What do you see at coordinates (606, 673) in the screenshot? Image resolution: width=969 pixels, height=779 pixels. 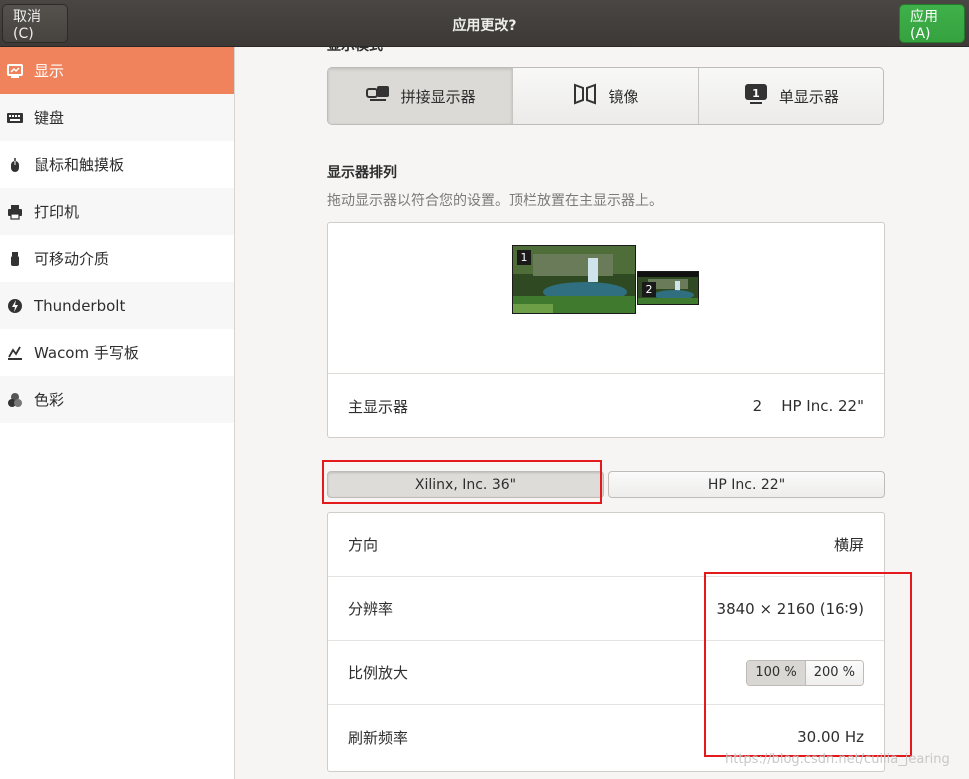 I see `scale-row: 比例放大 100 % 200 %` at bounding box center [606, 673].